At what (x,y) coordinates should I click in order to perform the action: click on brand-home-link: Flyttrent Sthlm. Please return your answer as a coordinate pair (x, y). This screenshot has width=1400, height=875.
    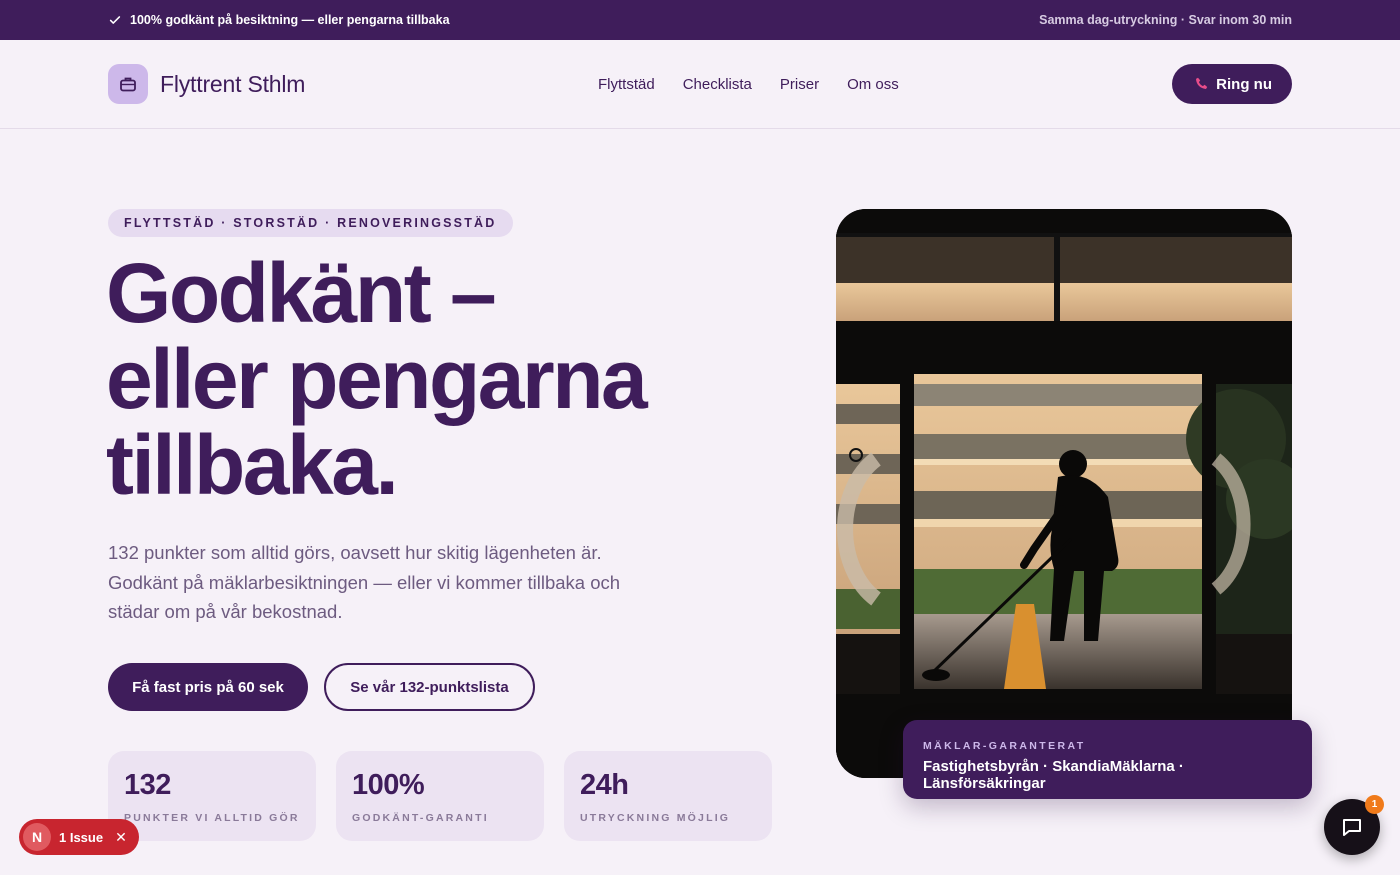
    Looking at the image, I should click on (206, 84).